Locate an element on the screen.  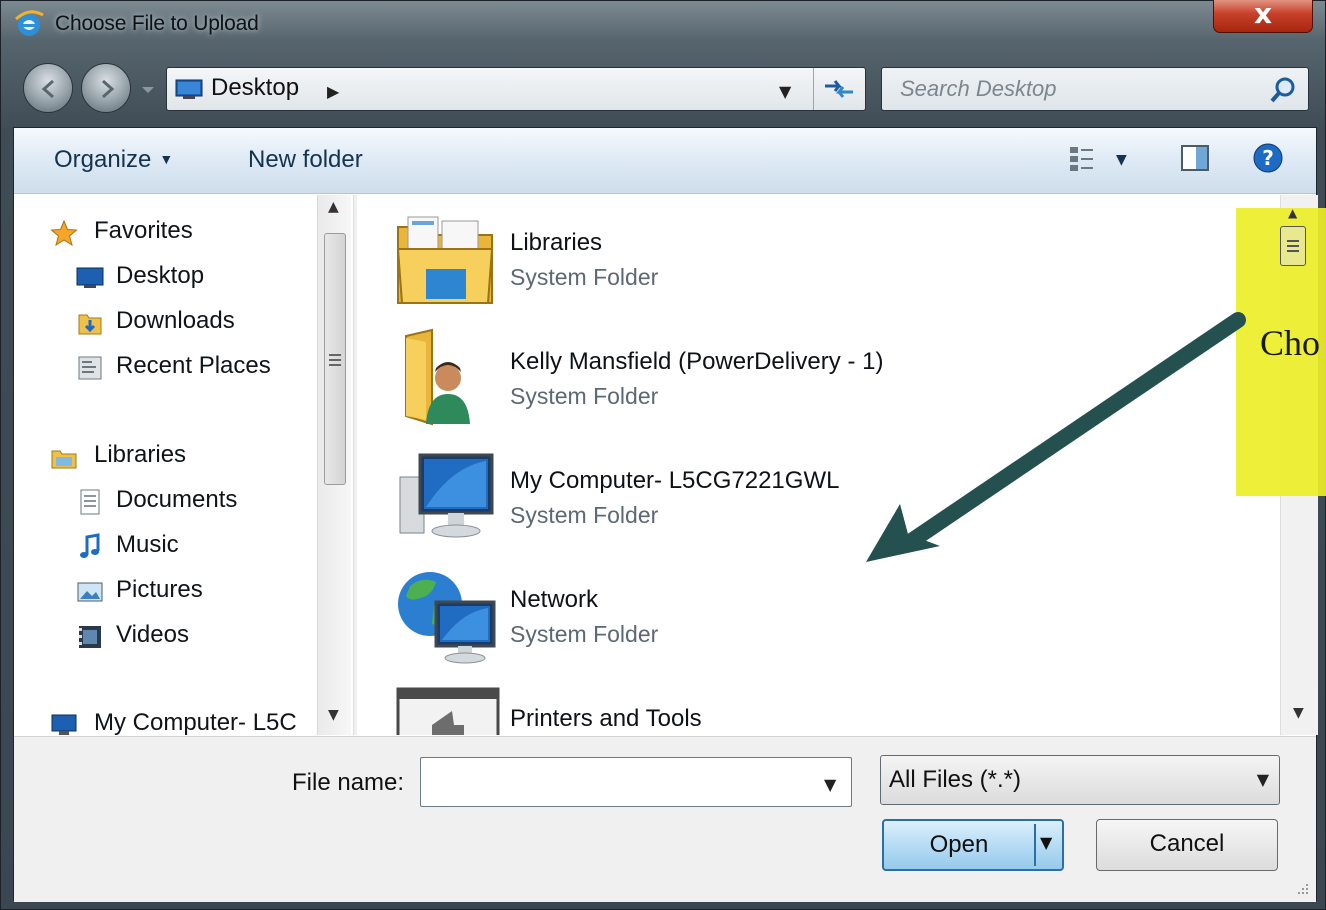
sidebar-item-desktop: Desktop is located at coordinates (140, 276).